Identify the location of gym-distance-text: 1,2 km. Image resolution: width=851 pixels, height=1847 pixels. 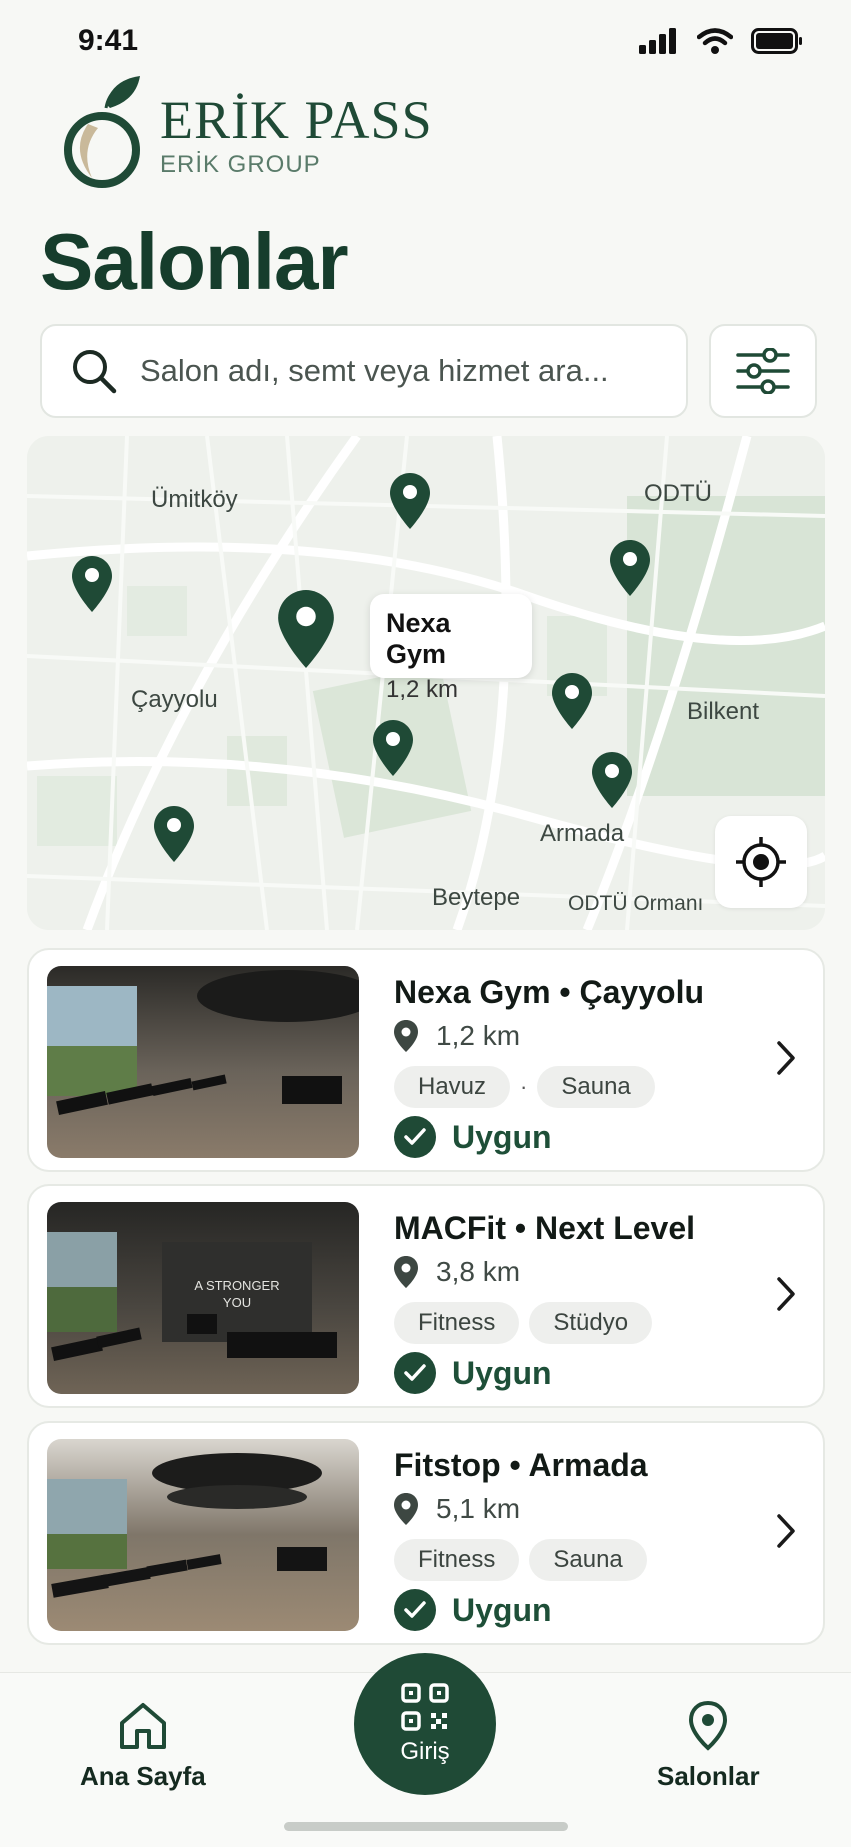
(478, 1035).